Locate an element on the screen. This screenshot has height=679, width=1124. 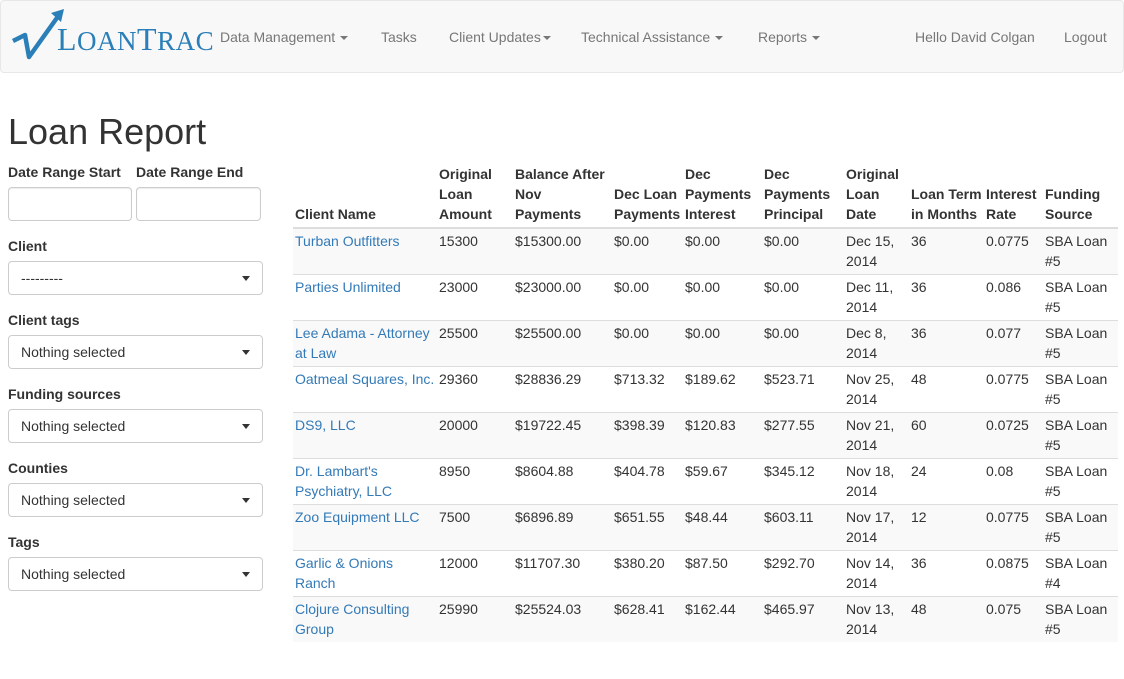
client-name-link: Parties Unlimited is located at coordinates (348, 287).